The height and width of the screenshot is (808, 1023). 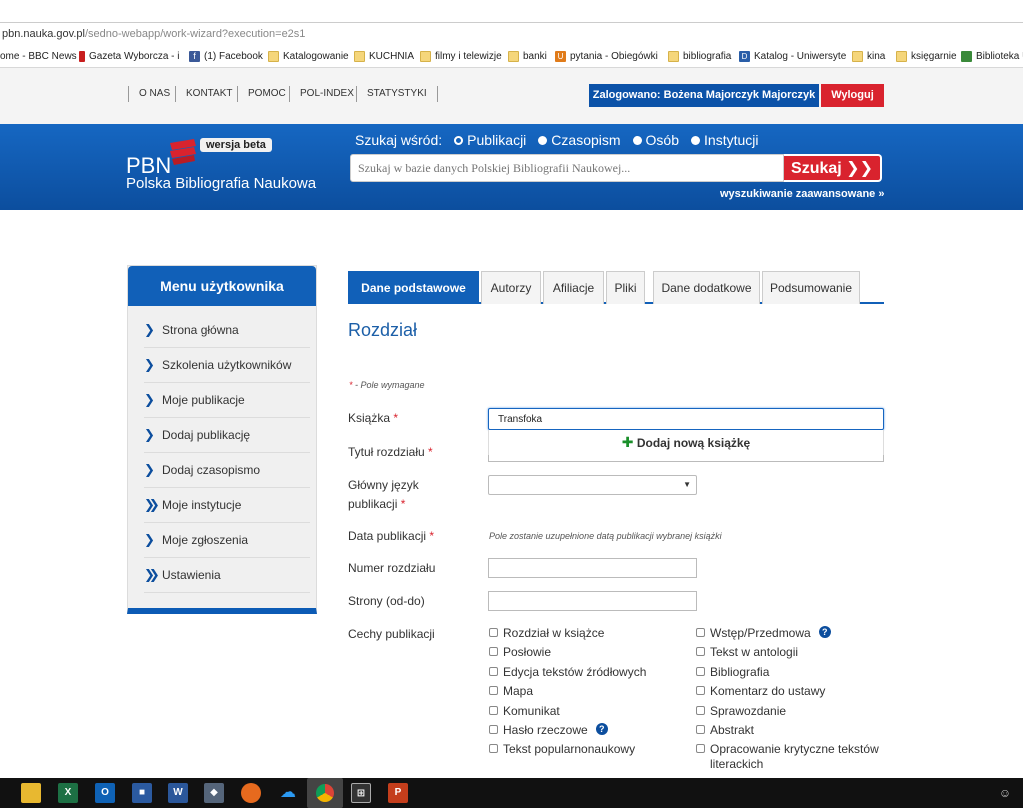 I want to click on word-icon: W, so click(x=178, y=793).